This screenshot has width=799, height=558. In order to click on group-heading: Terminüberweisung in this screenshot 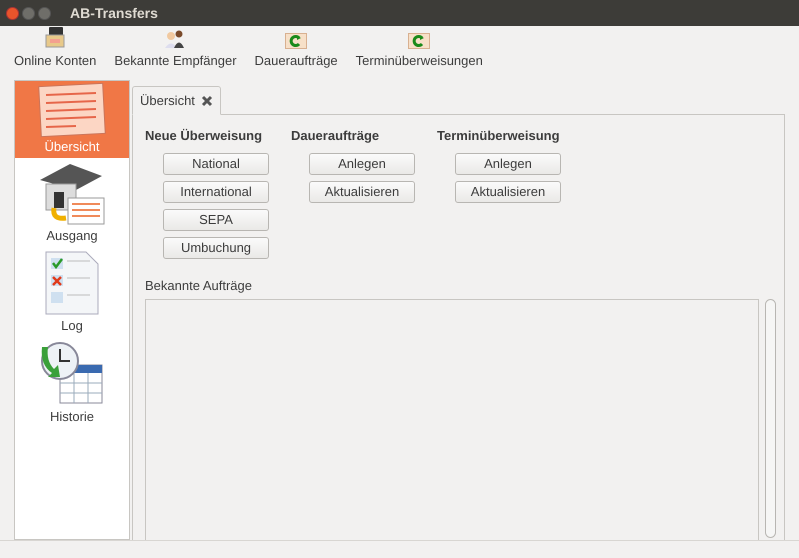, I will do `click(499, 136)`.